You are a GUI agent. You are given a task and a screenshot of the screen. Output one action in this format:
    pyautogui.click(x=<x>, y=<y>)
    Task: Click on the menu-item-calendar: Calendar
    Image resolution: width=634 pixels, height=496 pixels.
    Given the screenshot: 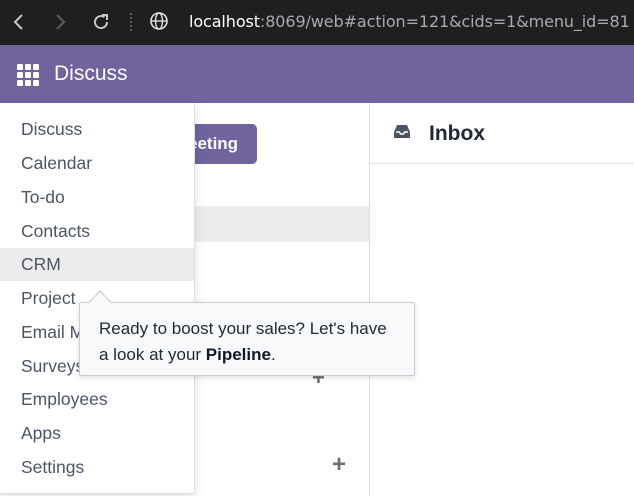 What is the action you would take?
    pyautogui.click(x=97, y=163)
    